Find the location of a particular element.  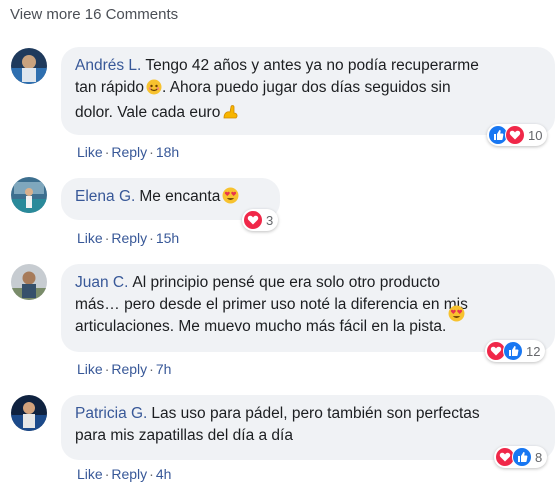

reaction-summary: 8 is located at coordinates (521, 457).